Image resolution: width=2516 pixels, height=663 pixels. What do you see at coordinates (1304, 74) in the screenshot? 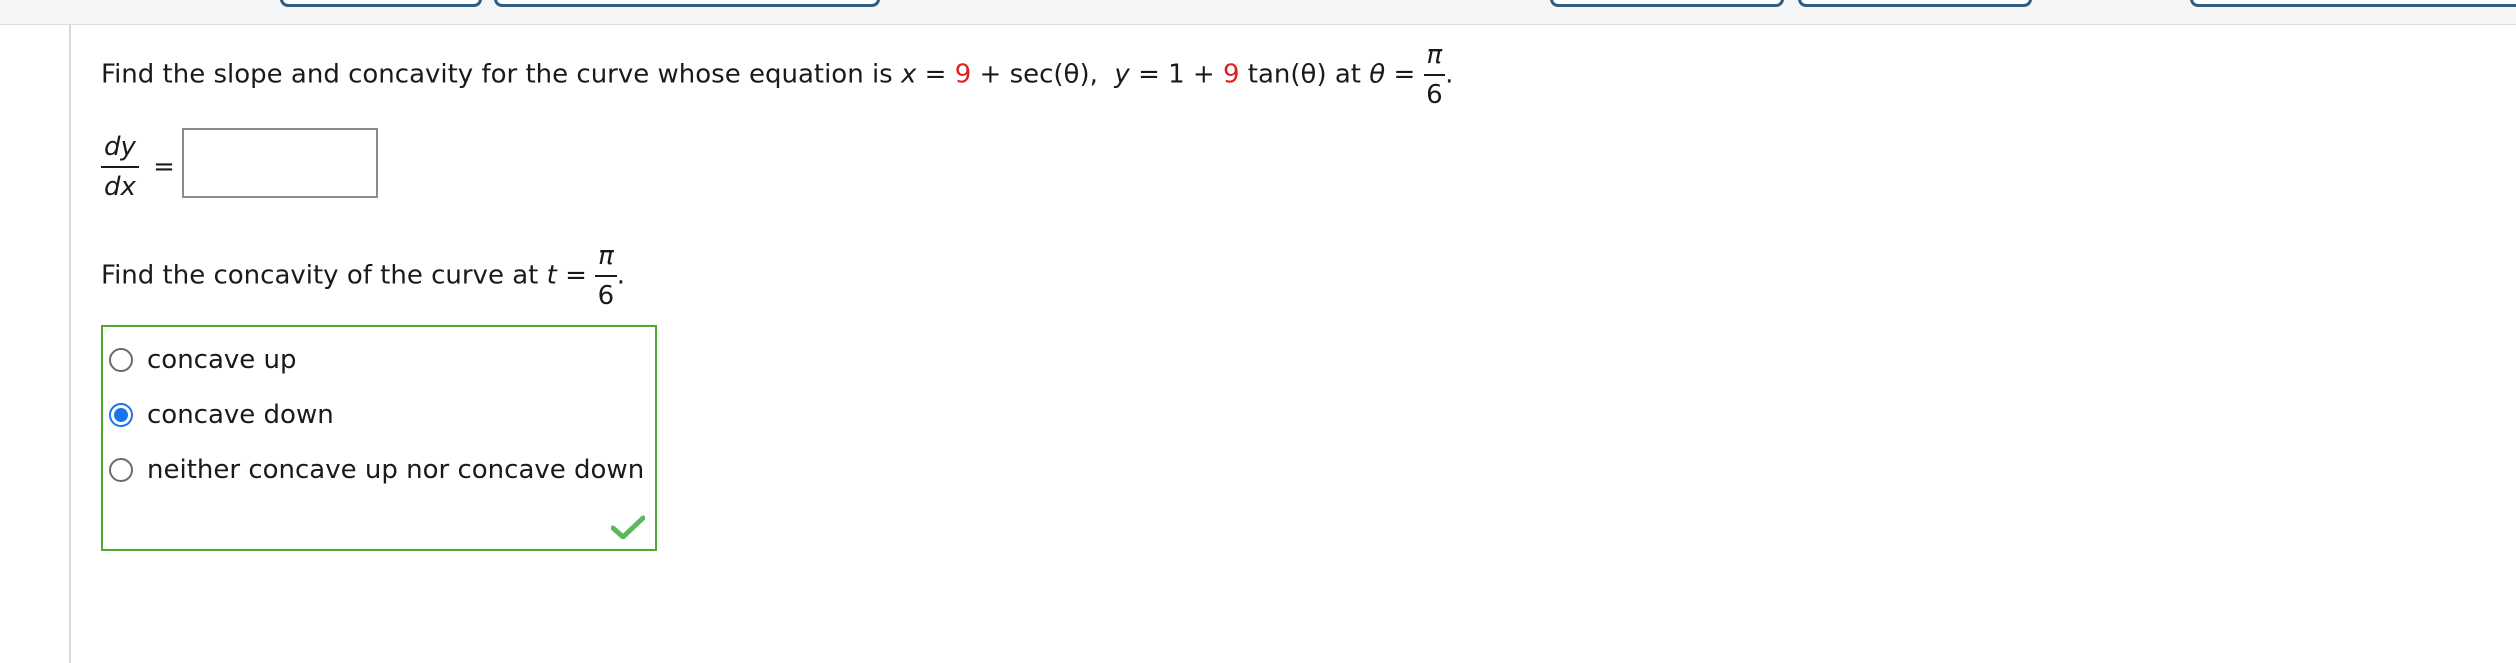
I see `y-expression: tan(θ) at` at bounding box center [1304, 74].